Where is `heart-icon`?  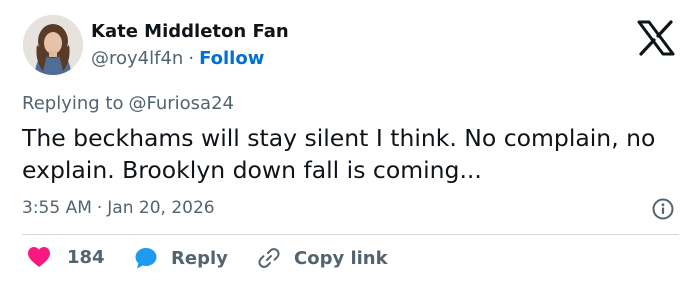 heart-icon is located at coordinates (39, 257).